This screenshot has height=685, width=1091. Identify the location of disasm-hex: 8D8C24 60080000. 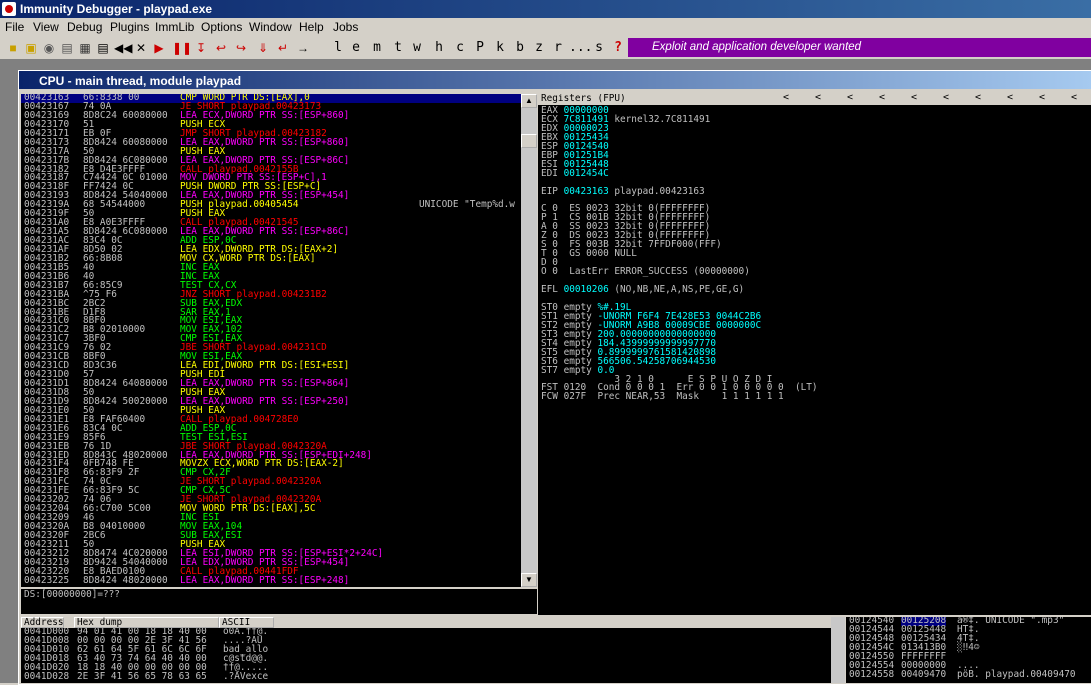
(125, 115).